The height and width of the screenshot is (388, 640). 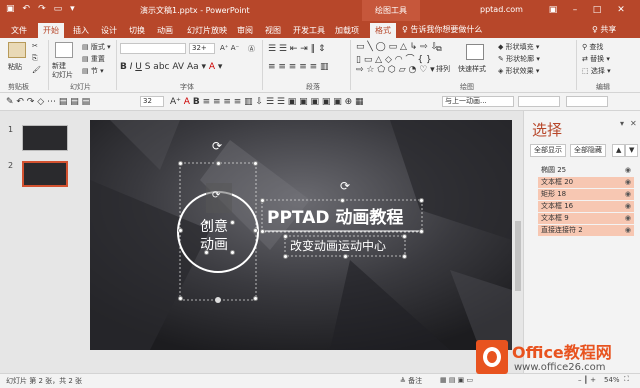 What do you see at coordinates (214, 226) in the screenshot?
I see `circle-text-line1: 创意` at bounding box center [214, 226].